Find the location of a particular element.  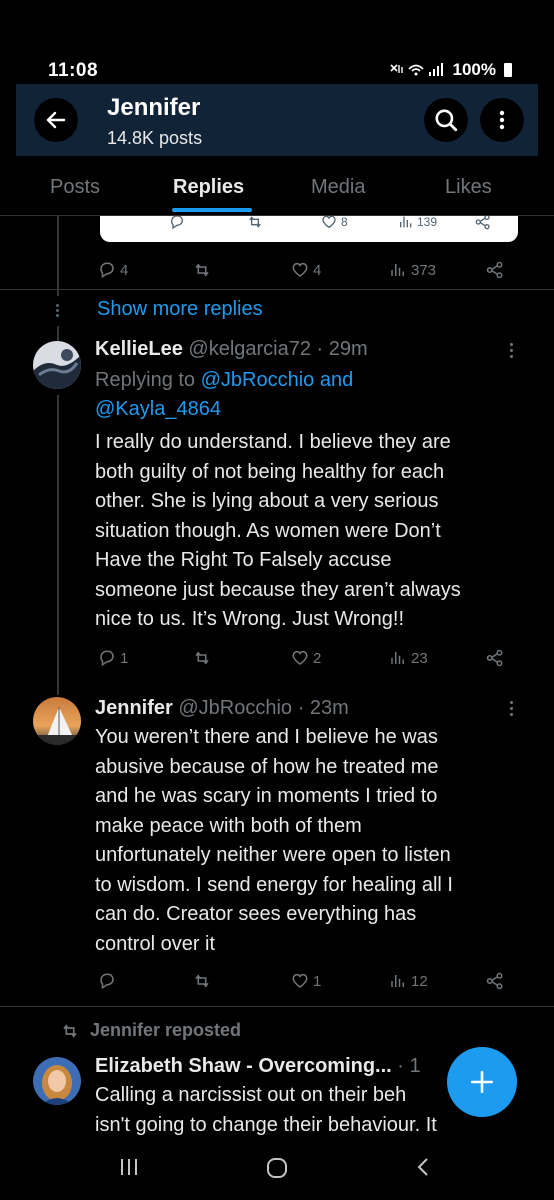

avatar-jennifer is located at coordinates (57, 721).